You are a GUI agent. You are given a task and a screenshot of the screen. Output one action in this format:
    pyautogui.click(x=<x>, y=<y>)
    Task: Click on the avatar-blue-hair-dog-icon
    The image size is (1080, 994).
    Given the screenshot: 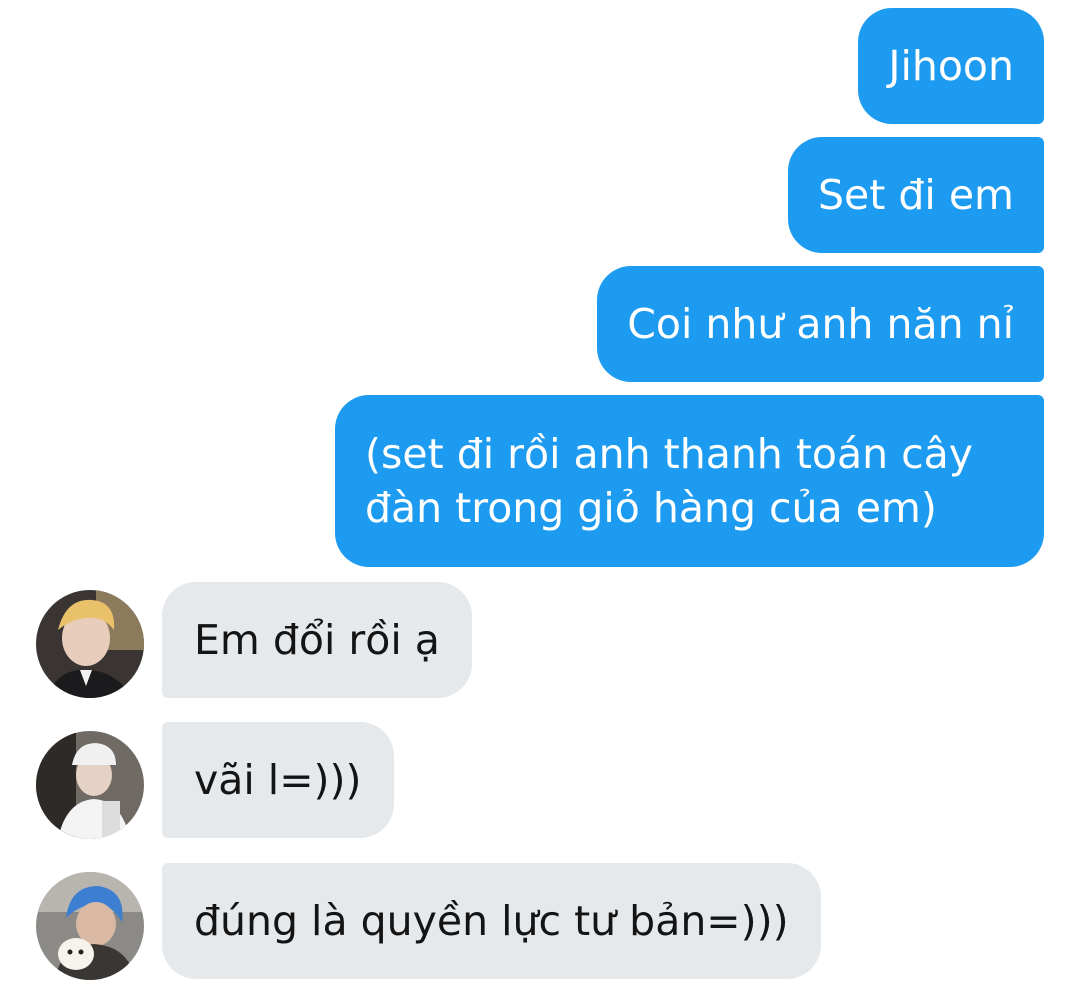 What is the action you would take?
    pyautogui.click(x=90, y=926)
    